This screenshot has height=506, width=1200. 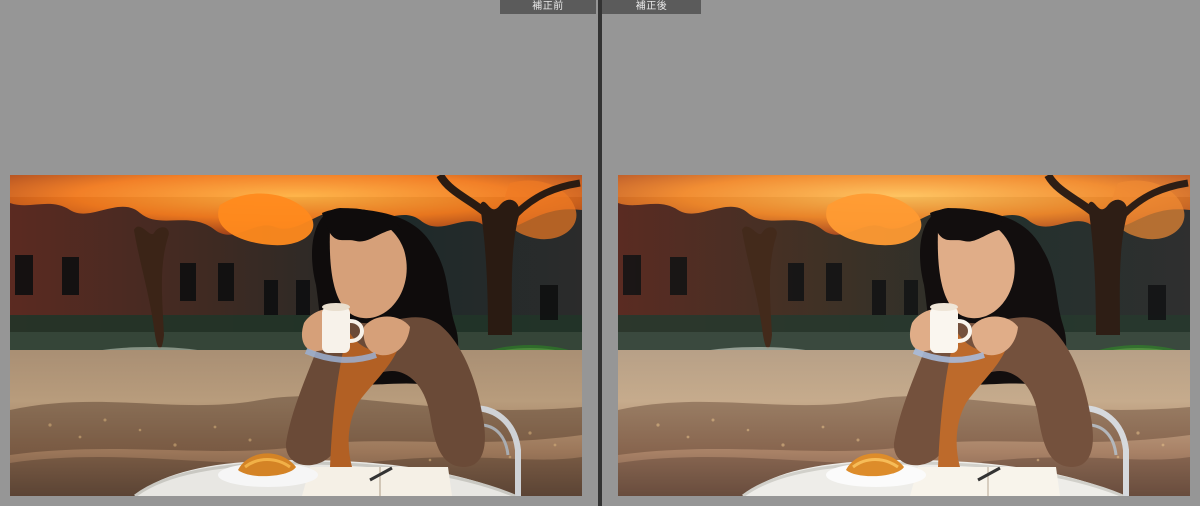 I want to click on before-label: 補正前, so click(x=548, y=7).